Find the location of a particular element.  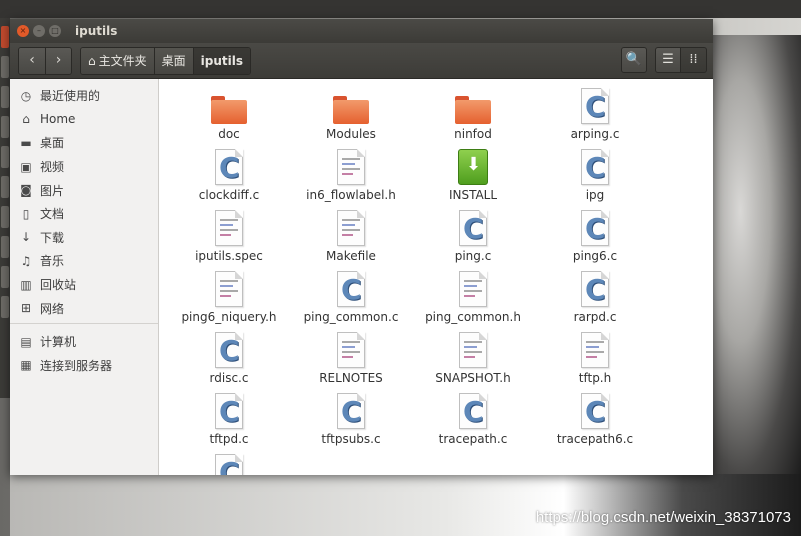

list-icon: ☰ is located at coordinates (668, 59).